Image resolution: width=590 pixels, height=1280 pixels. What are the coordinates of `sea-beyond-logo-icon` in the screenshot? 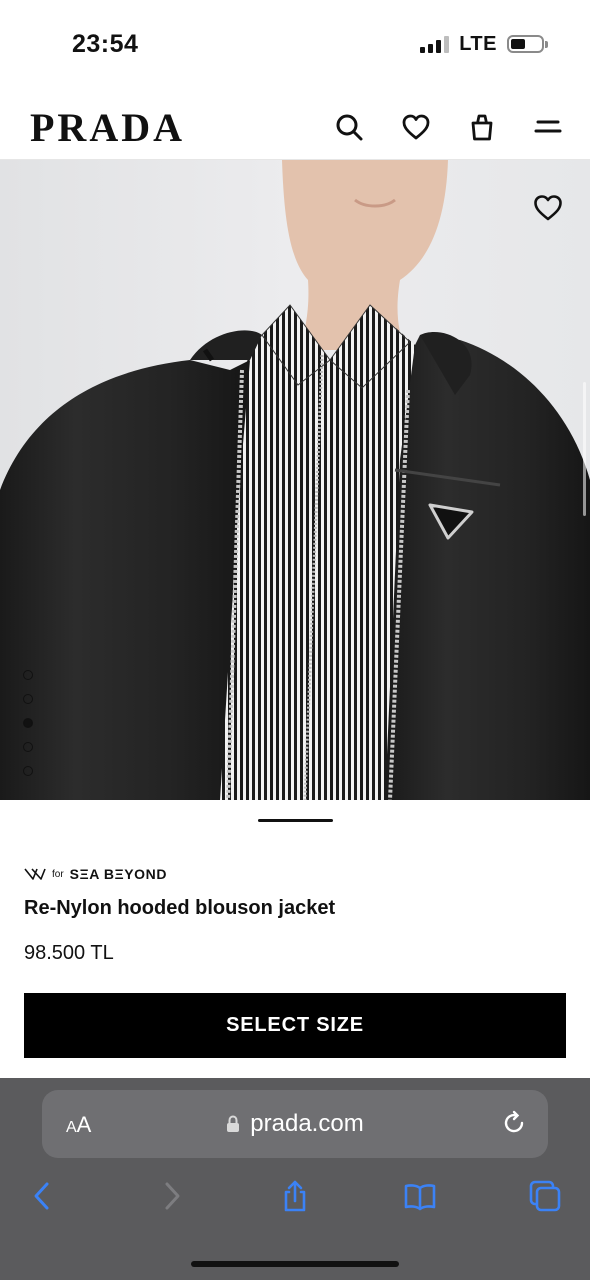 It's located at (35, 874).